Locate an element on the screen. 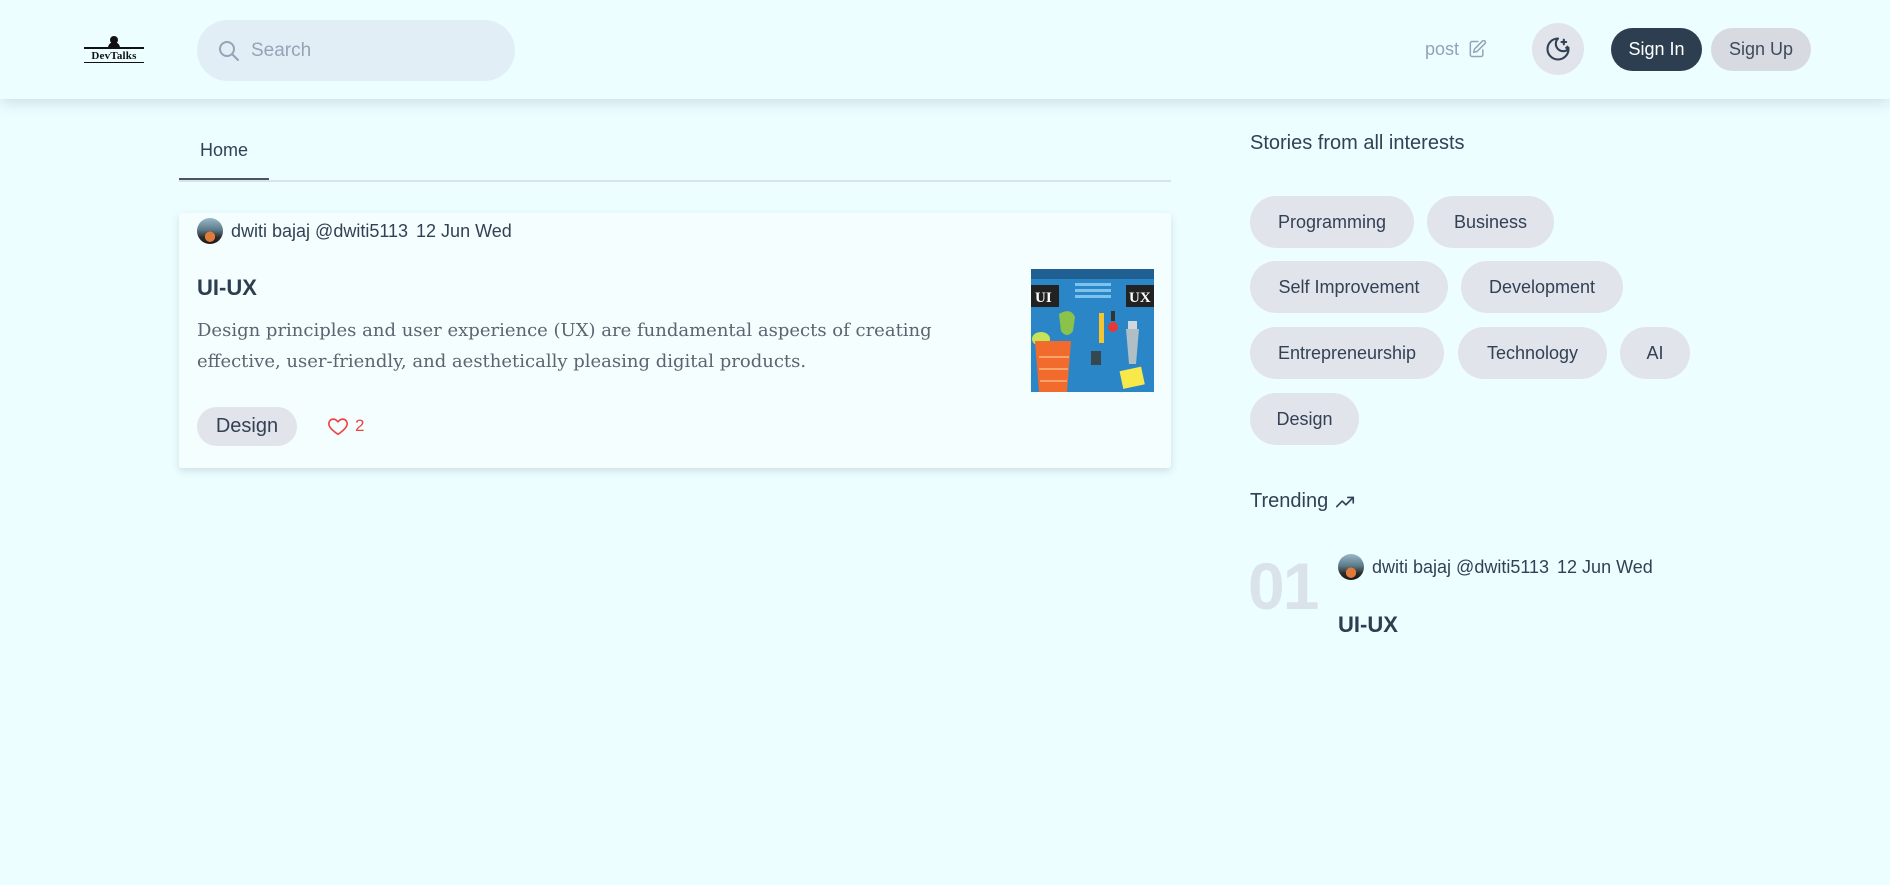 The image size is (1890, 885). interest-chip-programming: Programming is located at coordinates (1332, 222).